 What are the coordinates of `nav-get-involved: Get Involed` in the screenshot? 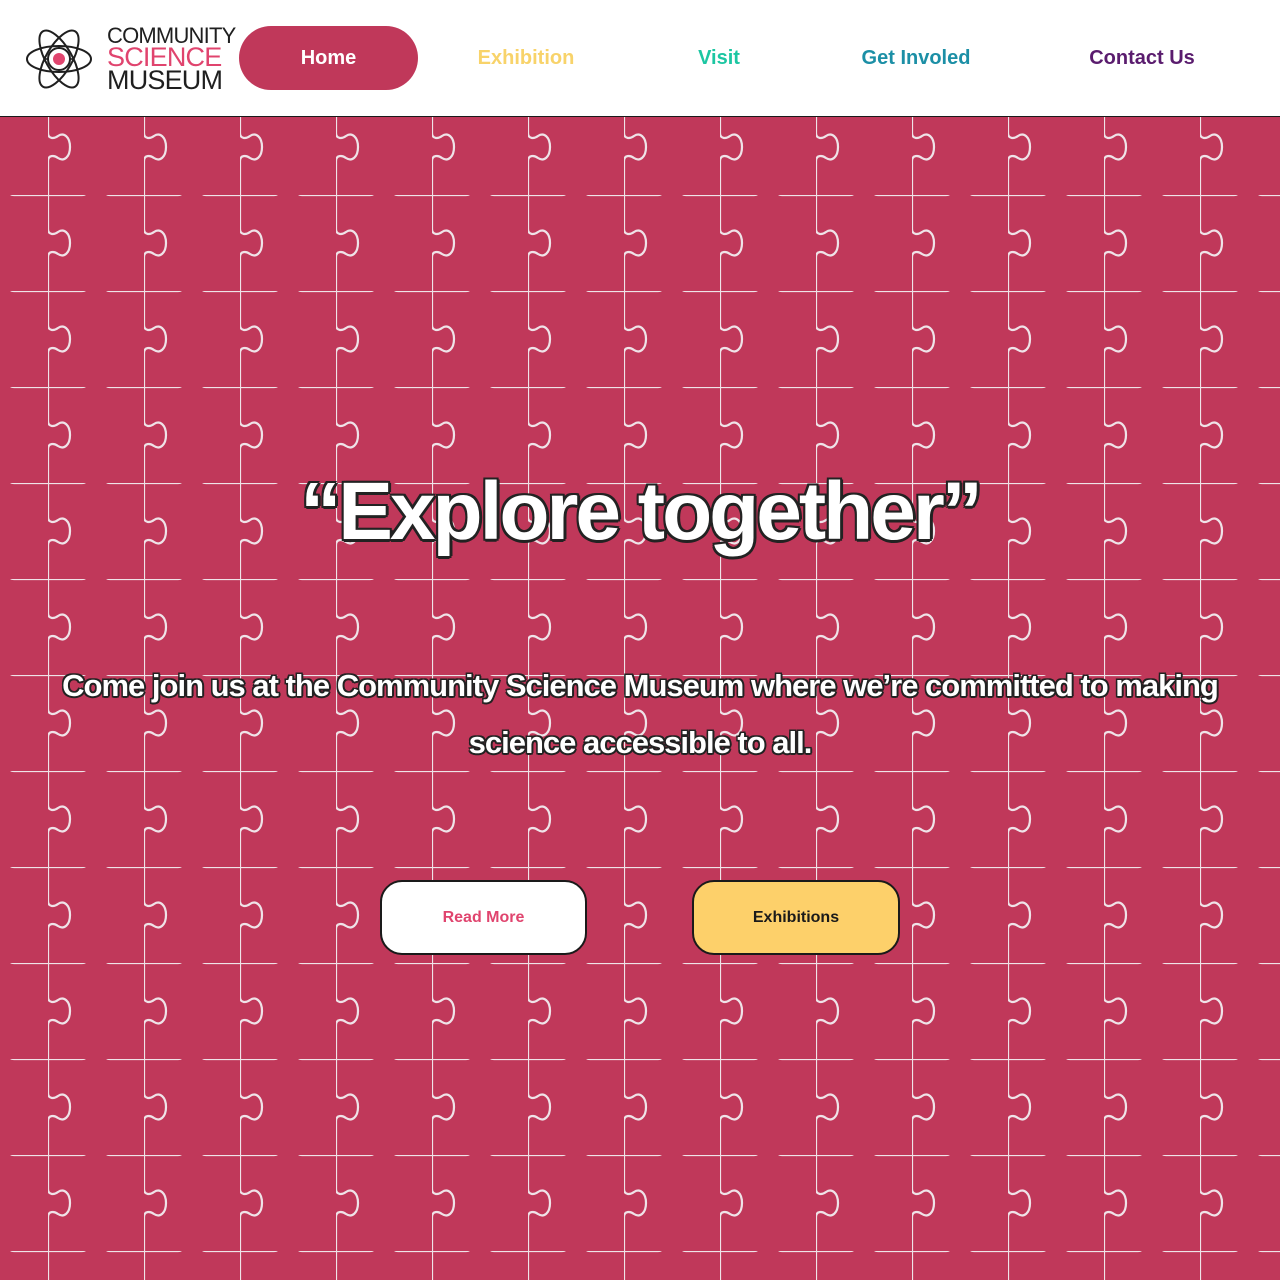 It's located at (916, 58).